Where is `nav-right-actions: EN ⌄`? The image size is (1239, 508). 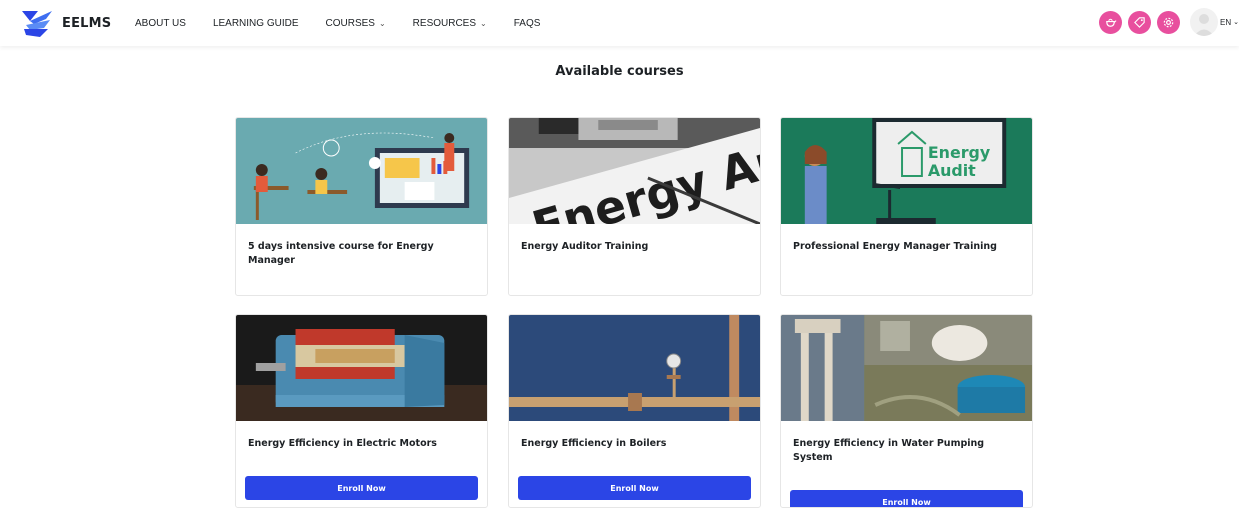
nav-right-actions: EN ⌄ is located at coordinates (1169, 22).